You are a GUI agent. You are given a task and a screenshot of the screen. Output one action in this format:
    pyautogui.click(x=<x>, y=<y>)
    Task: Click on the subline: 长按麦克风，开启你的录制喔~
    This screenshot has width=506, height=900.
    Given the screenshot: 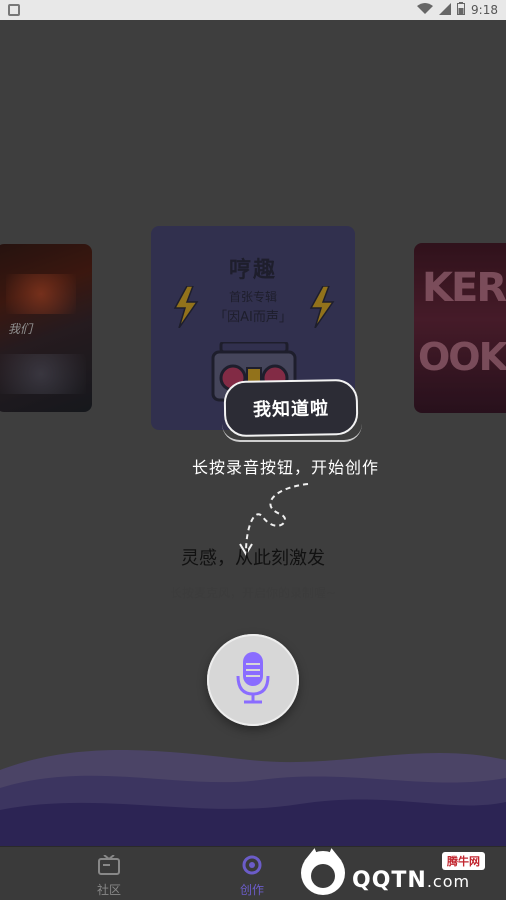 What is the action you would take?
    pyautogui.click(x=253, y=593)
    